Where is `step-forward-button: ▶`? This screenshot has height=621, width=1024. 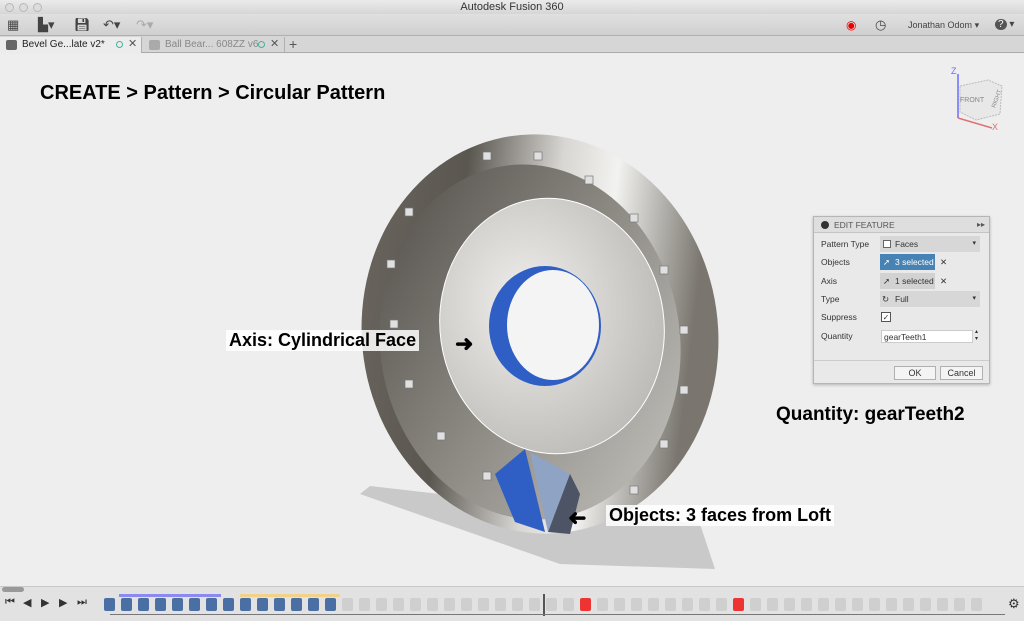
step-forward-button: ▶ is located at coordinates (63, 602).